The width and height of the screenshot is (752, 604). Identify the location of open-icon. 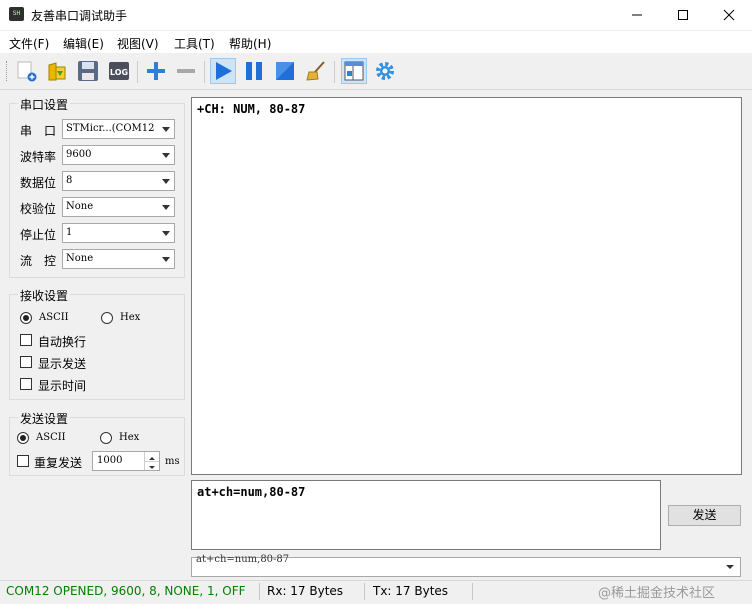
(57, 71).